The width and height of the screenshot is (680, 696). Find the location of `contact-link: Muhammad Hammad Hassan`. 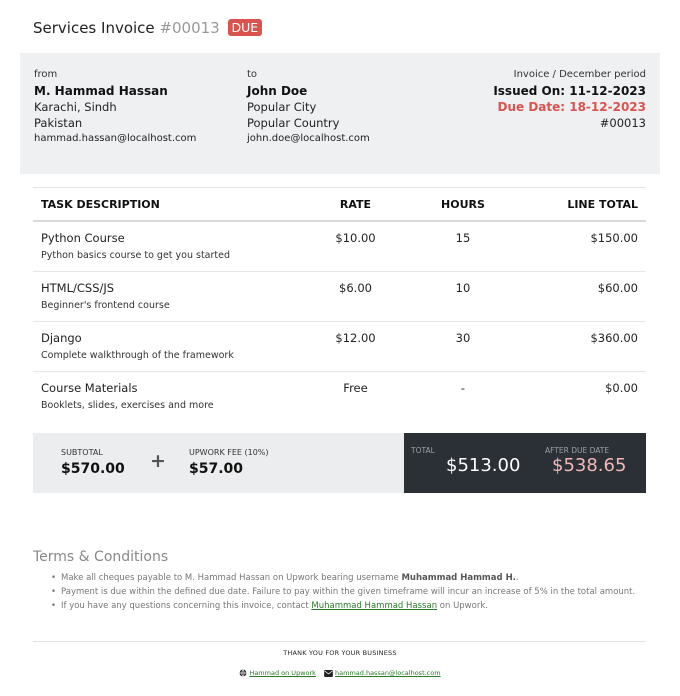

contact-link: Muhammad Hammad Hassan is located at coordinates (374, 606).